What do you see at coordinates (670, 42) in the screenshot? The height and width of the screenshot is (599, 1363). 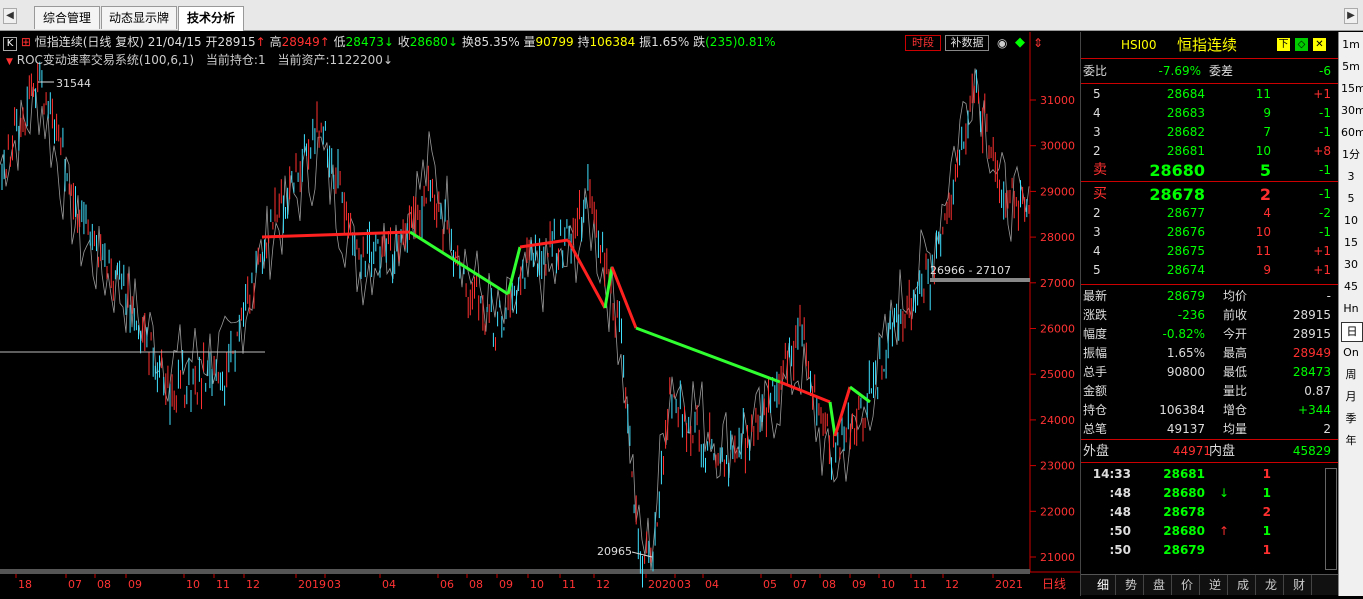 I see `amplitude-value: 1.65%` at bounding box center [670, 42].